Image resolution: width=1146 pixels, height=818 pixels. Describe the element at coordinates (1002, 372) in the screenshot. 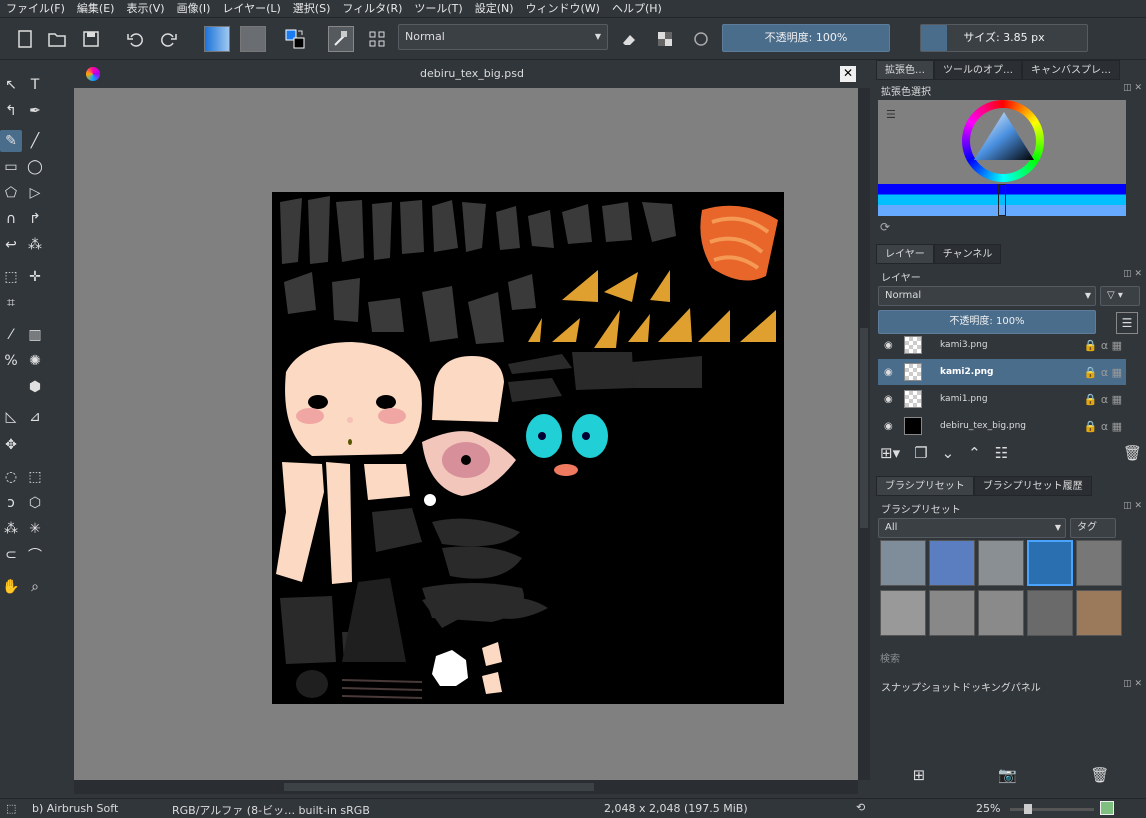

I see `layer-row: ◉ kami2.png 🔒 α ▦` at that location.